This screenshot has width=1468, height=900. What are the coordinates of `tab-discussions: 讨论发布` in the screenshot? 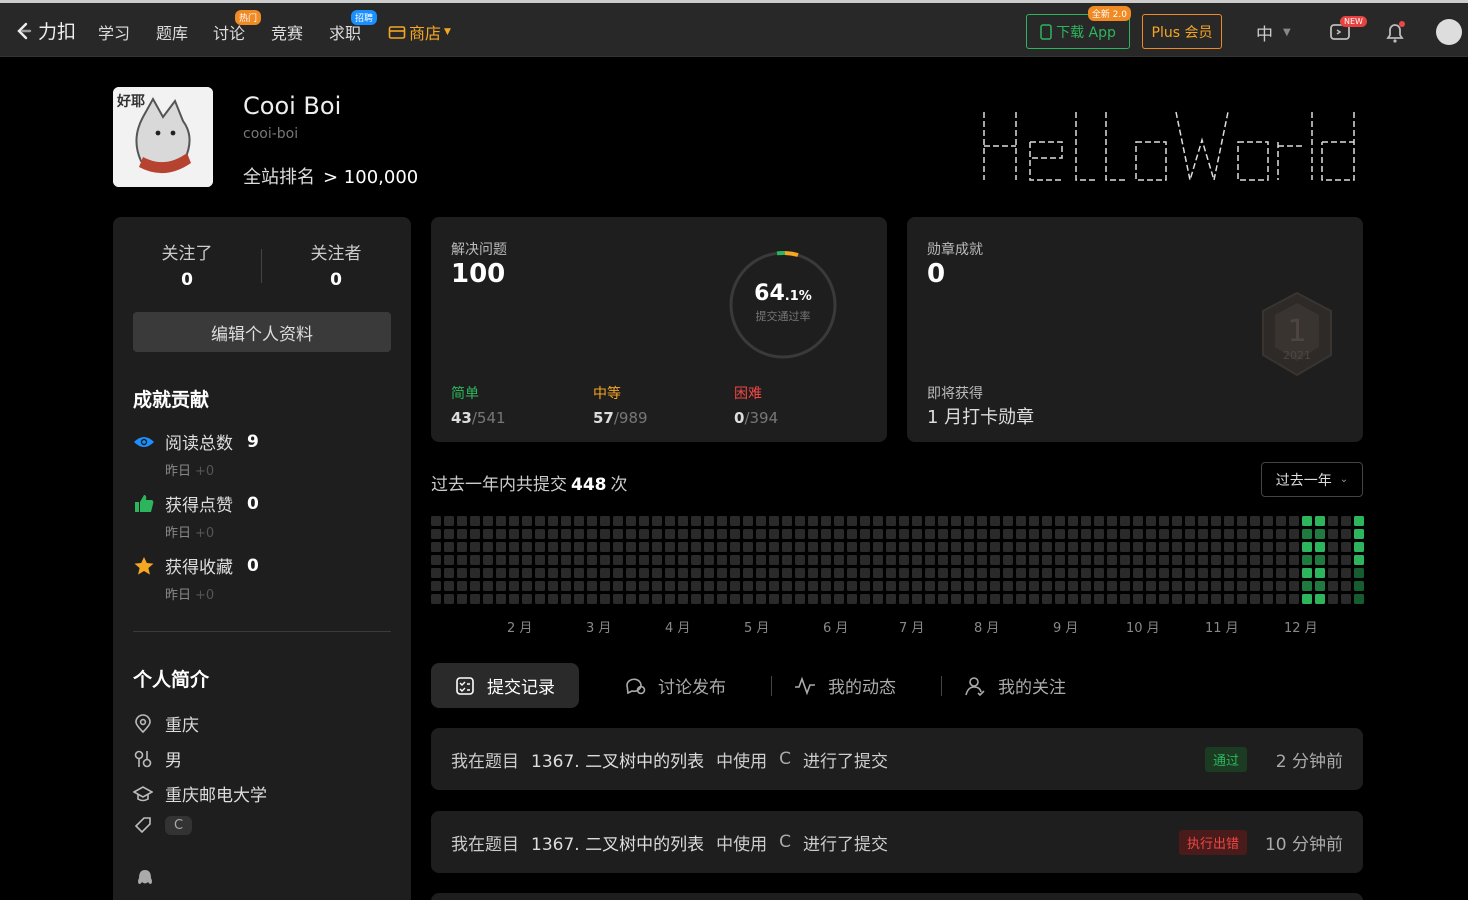 It's located at (675, 685).